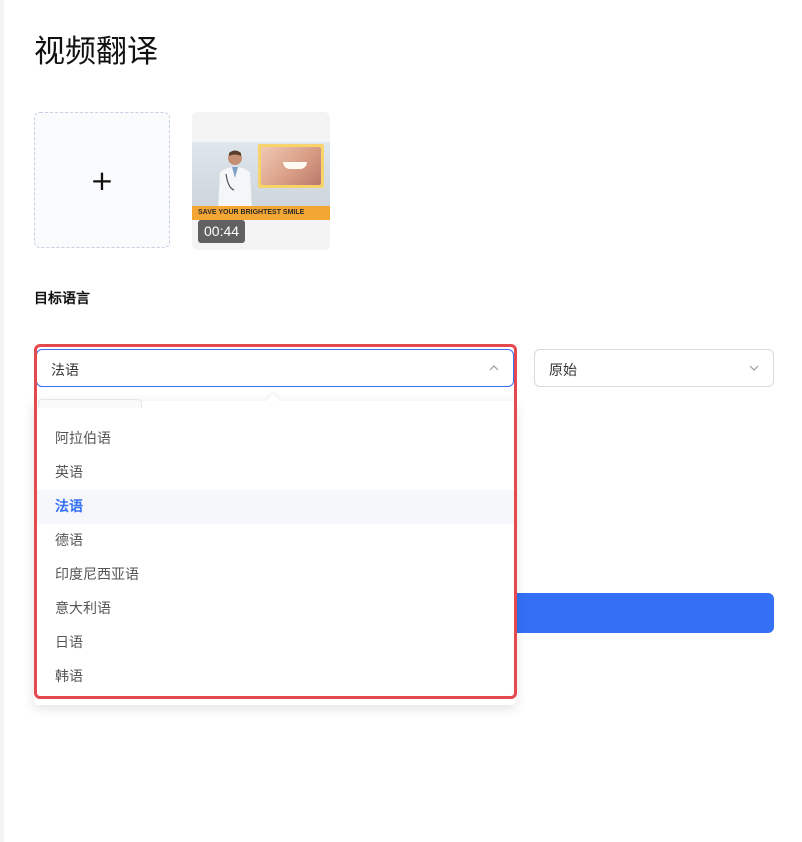 Image resolution: width=802 pixels, height=842 pixels. I want to click on target-language-value: 法语, so click(65, 371).